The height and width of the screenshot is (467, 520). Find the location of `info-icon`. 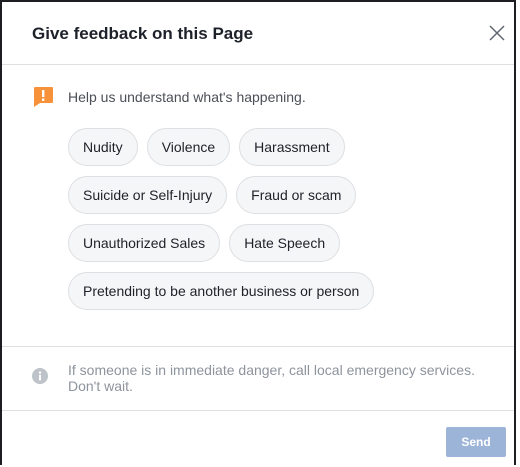

info-icon is located at coordinates (40, 376).